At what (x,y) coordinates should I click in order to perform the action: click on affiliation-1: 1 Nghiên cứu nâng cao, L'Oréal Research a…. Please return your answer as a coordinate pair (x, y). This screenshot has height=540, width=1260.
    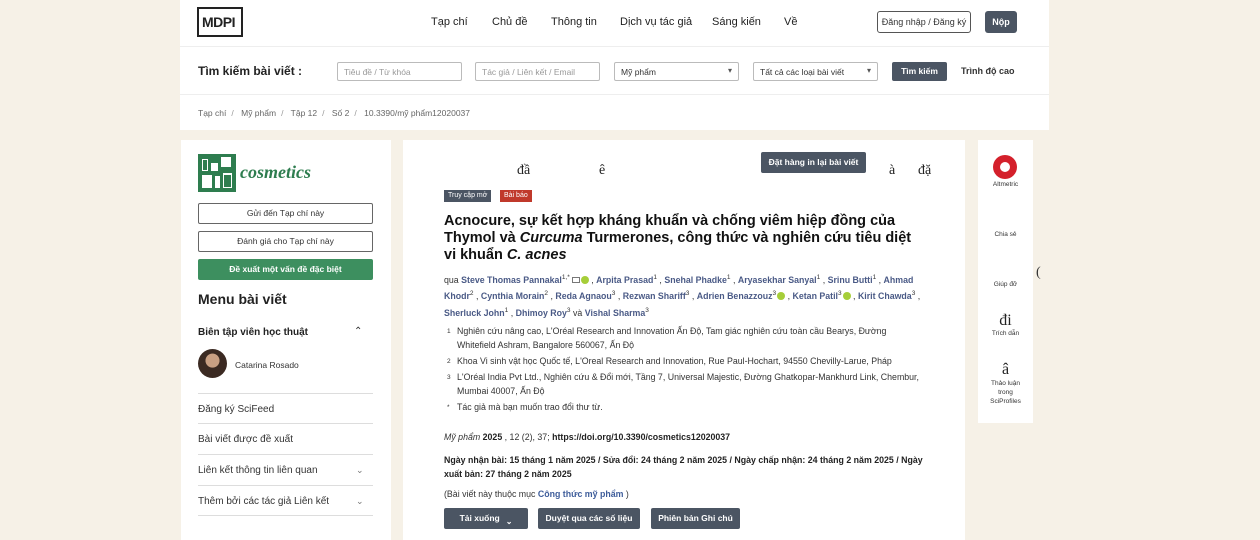
    Looking at the image, I should click on (667, 338).